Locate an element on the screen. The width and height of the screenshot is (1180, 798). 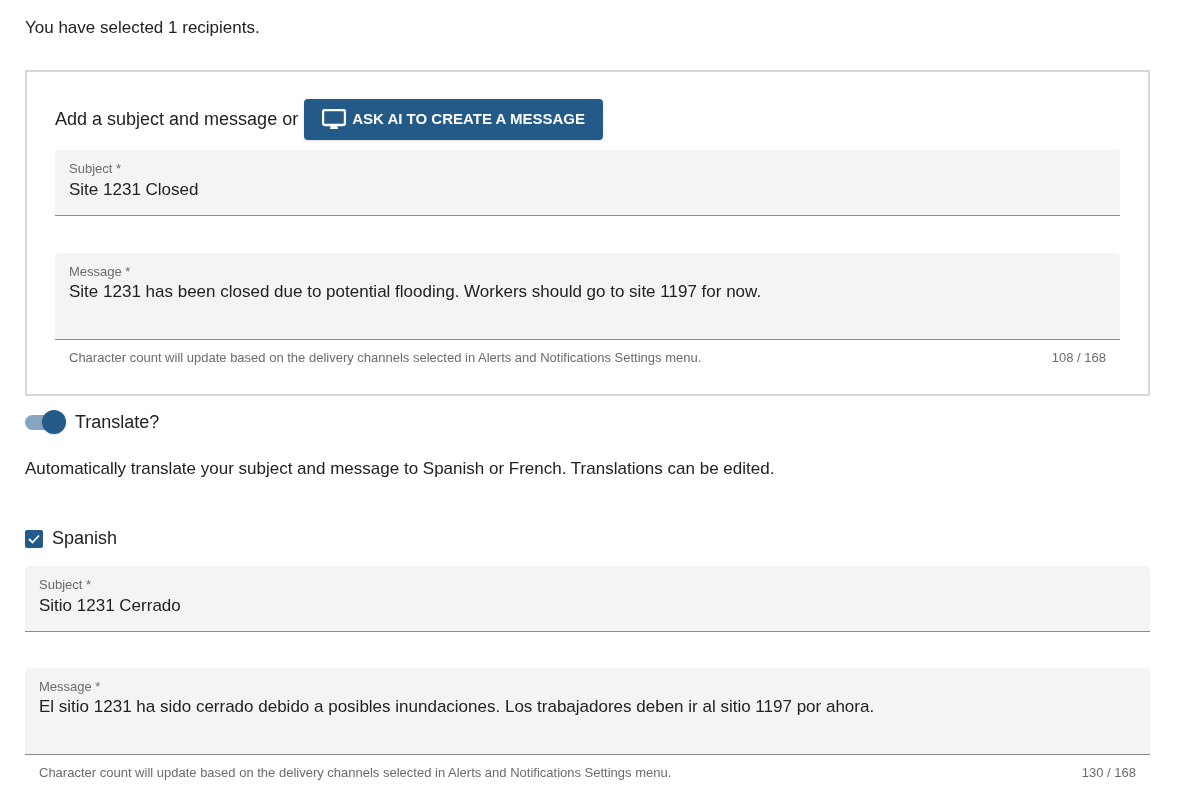
language-checkbox is located at coordinates (34, 538).